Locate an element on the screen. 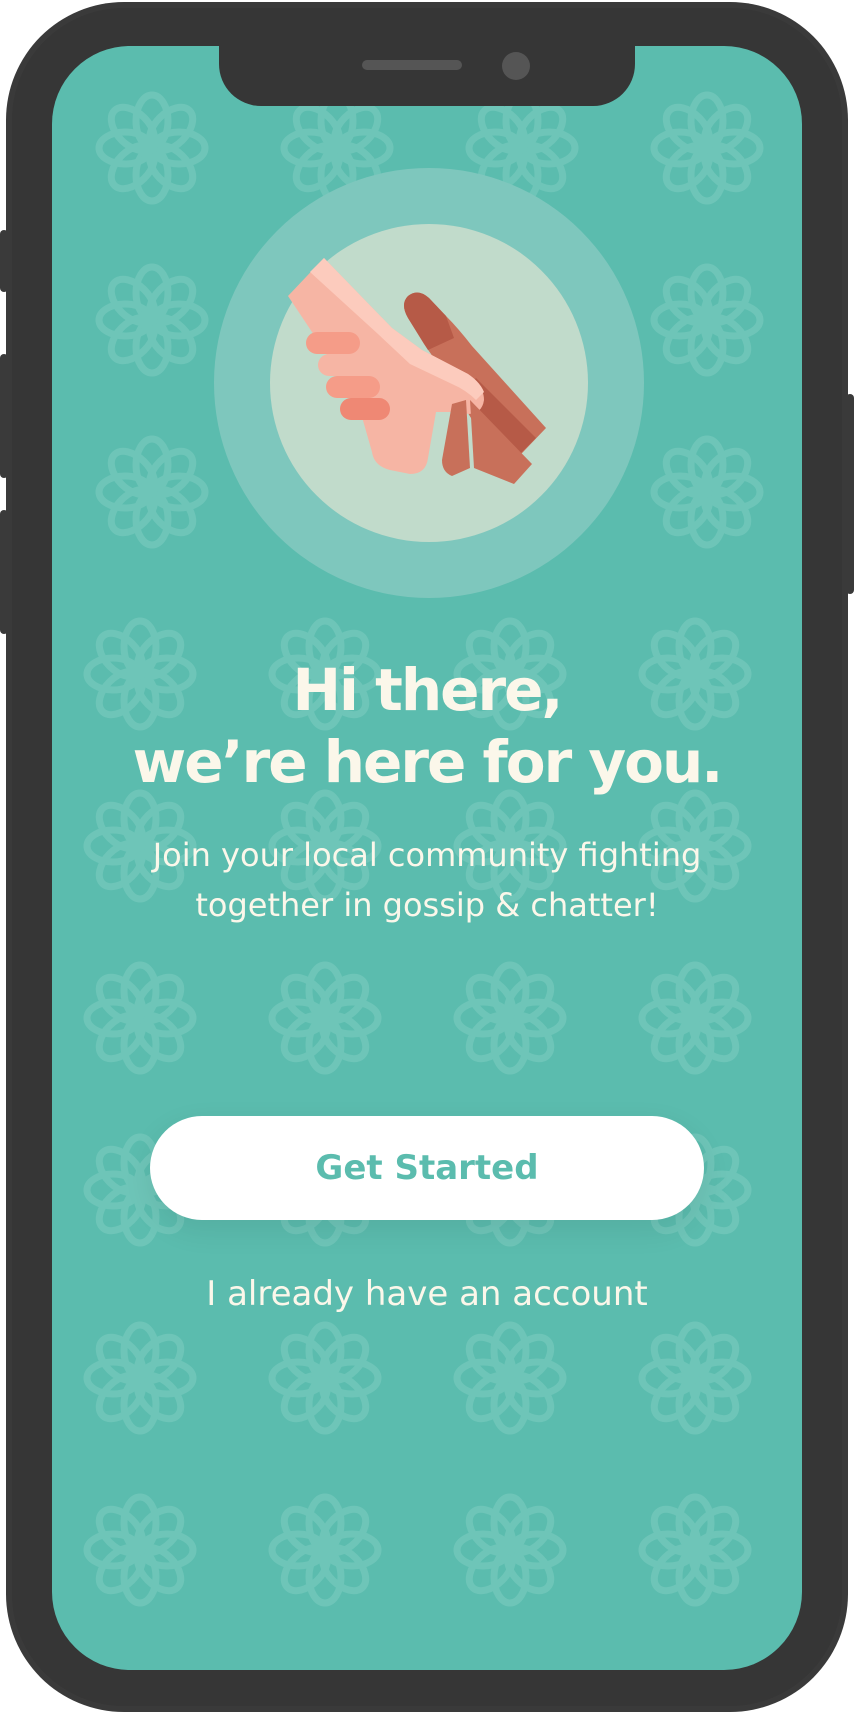  title-line-2: we’re here for you. is located at coordinates (428, 762).